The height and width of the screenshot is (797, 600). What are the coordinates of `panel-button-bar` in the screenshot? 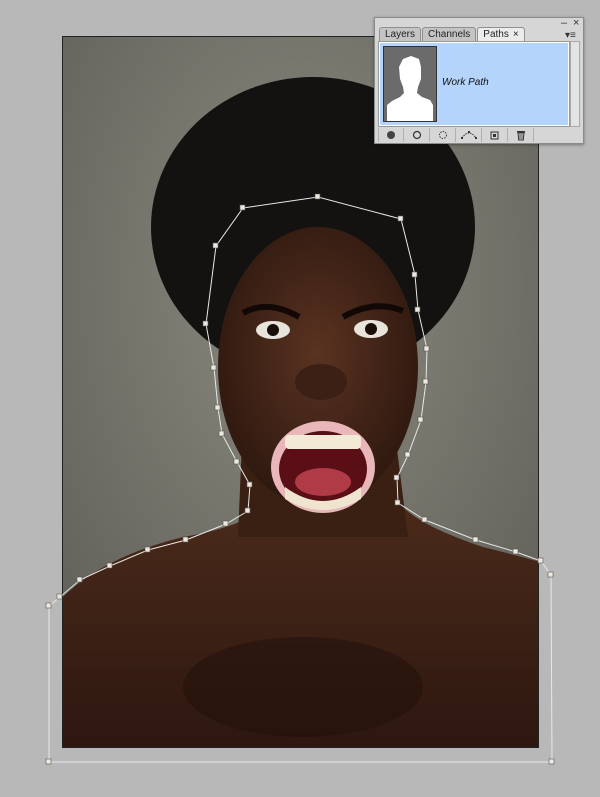 It's located at (479, 135).